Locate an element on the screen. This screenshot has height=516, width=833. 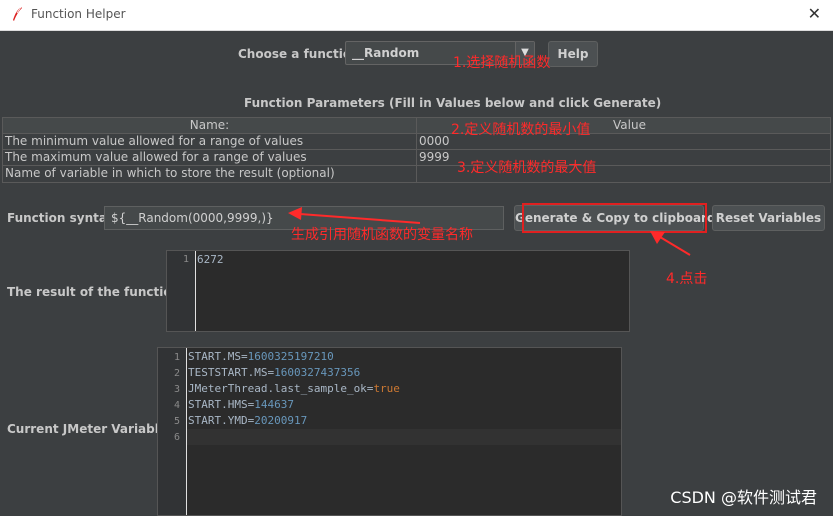
annotation-max-value: 3.定义随机数的最大值 is located at coordinates (527, 168).